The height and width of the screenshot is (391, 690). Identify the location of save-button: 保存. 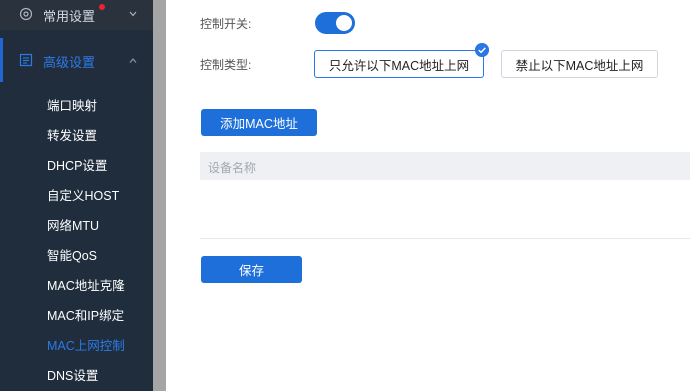
(251, 269).